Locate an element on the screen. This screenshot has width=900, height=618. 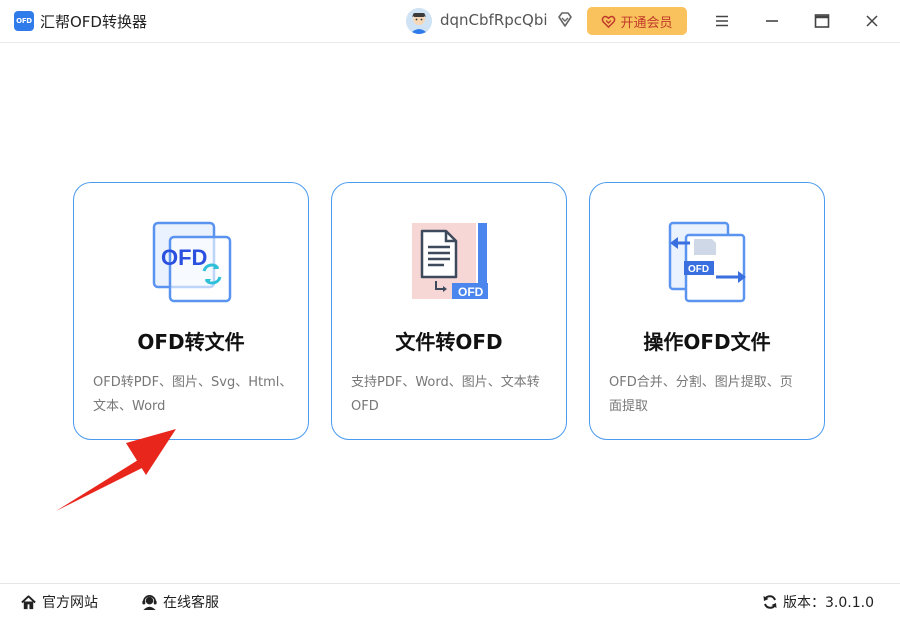
maximize-icon is located at coordinates (822, 21).